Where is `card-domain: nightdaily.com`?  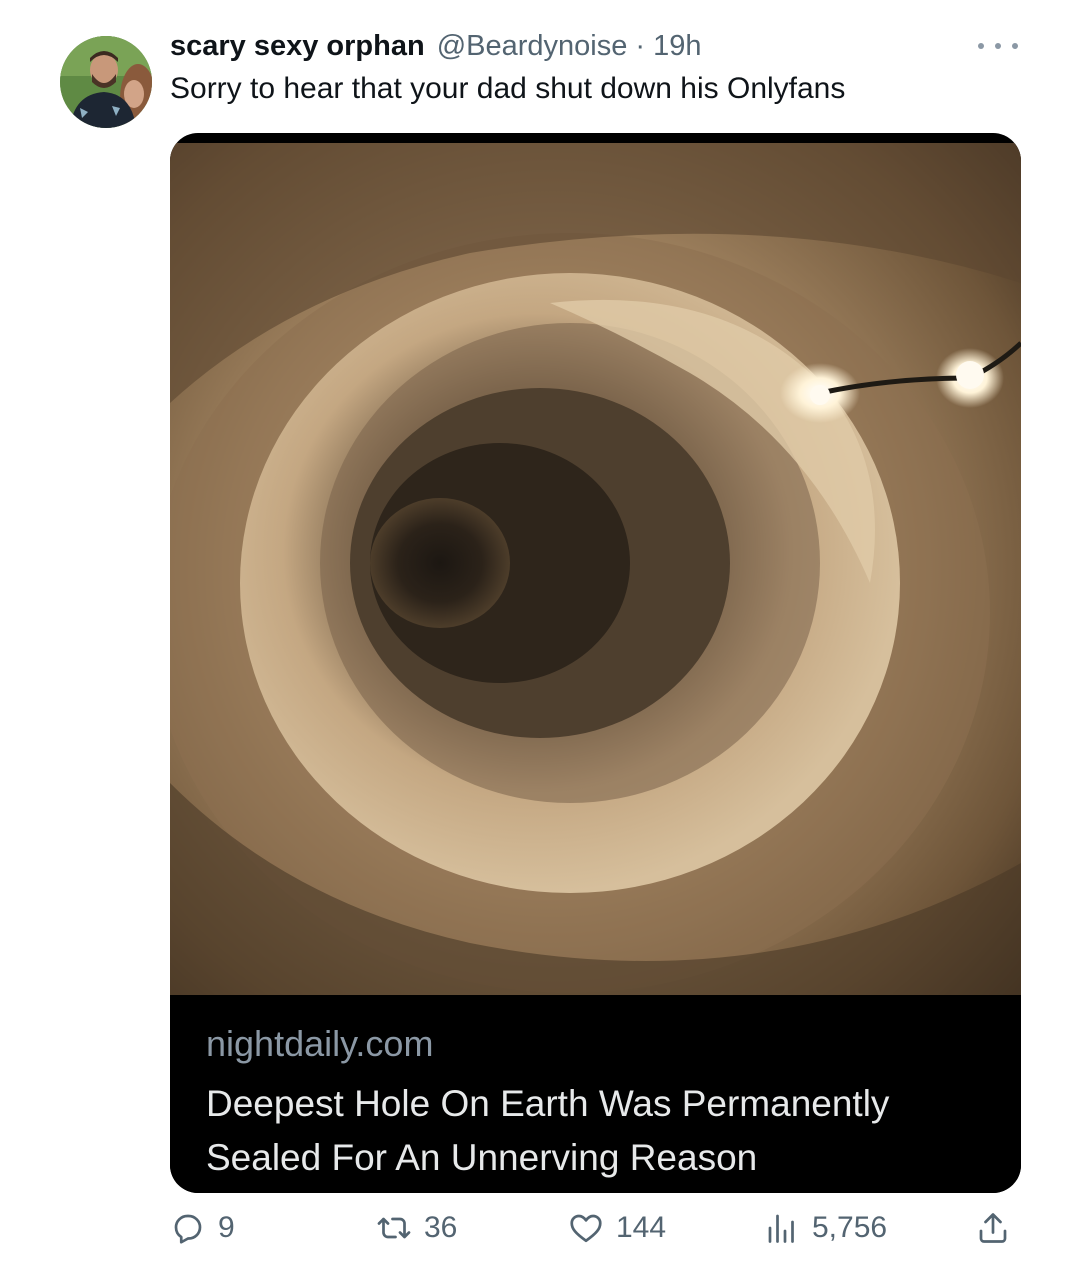
card-domain: nightdaily.com is located at coordinates (320, 1043).